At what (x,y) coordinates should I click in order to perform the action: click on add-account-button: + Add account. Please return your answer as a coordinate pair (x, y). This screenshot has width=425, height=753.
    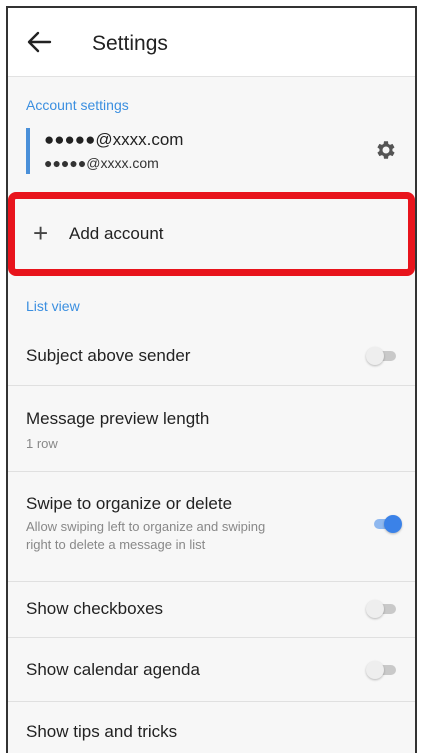
    Looking at the image, I should click on (211, 234).